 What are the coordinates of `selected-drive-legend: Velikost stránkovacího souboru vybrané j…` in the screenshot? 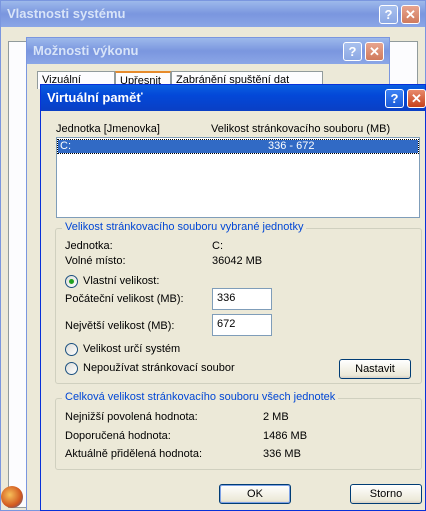 It's located at (184, 227).